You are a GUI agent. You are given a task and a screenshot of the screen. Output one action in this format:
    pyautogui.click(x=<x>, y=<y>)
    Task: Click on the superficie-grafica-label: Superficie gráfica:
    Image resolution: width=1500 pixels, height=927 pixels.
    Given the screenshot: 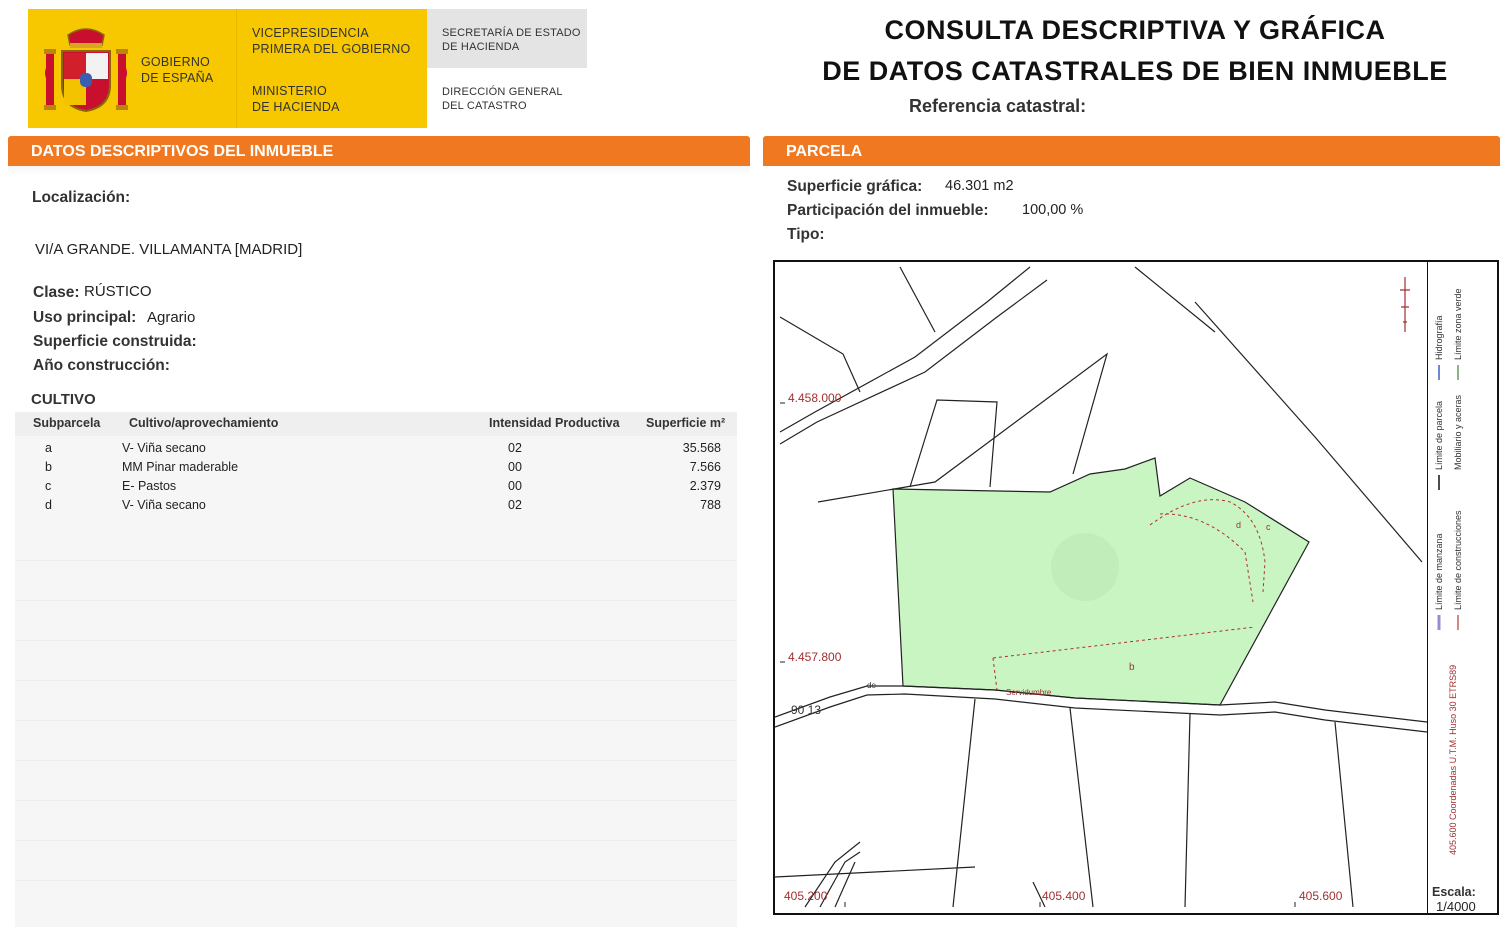 What is the action you would take?
    pyautogui.click(x=855, y=186)
    